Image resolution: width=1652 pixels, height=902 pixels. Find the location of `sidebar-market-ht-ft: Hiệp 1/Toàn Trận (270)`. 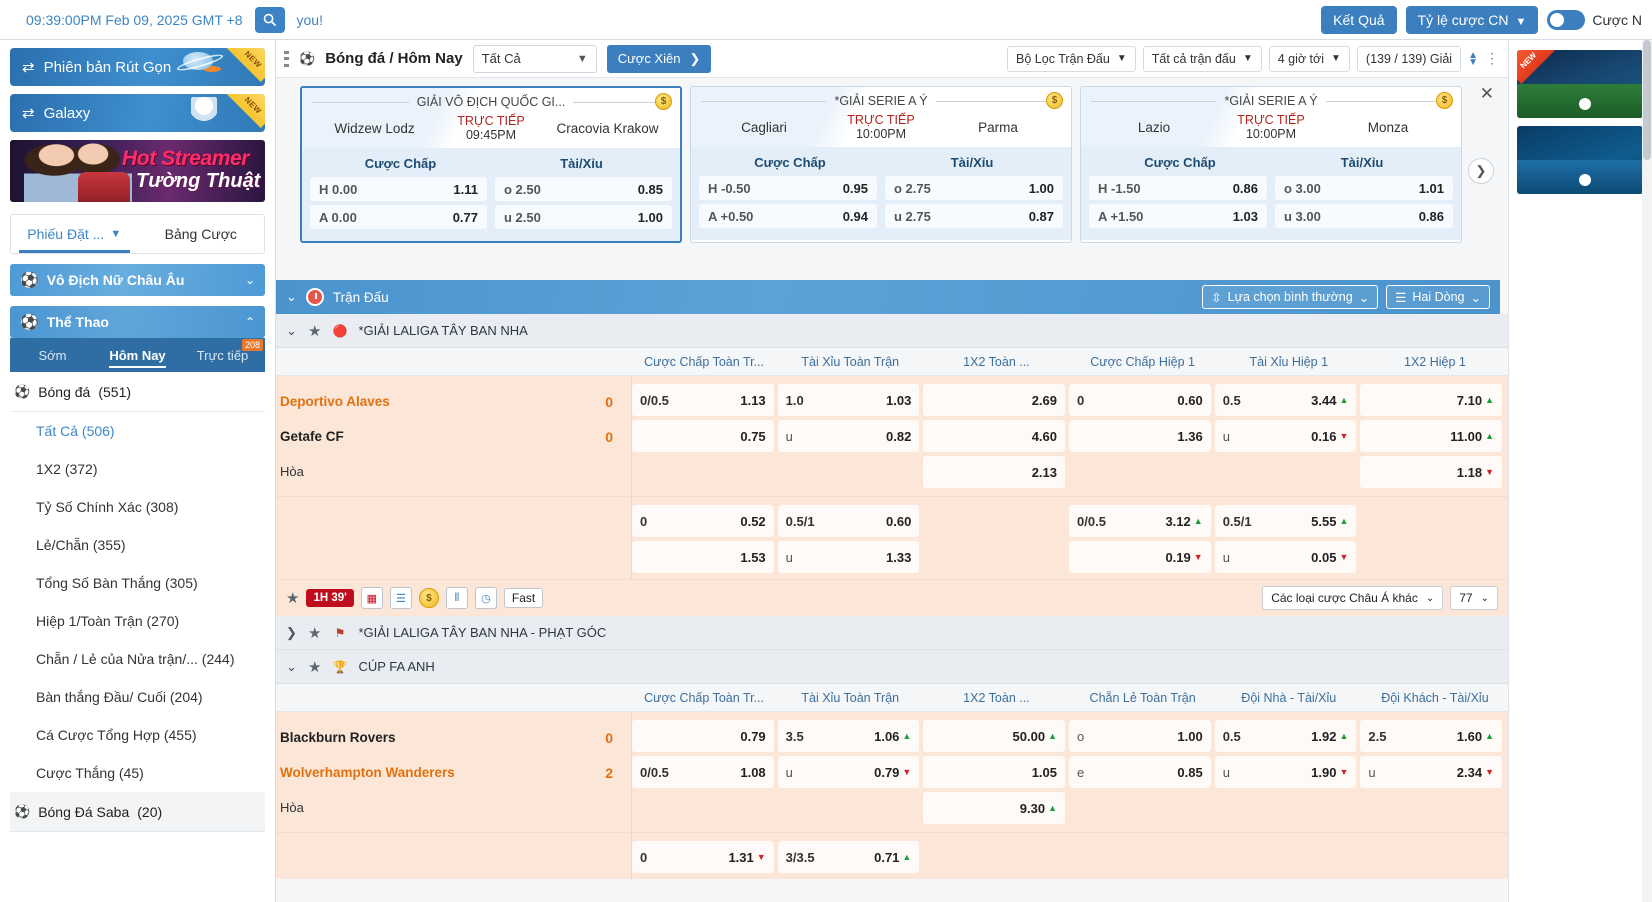

sidebar-market-ht-ft: Hiệp 1/Toàn Trận (270) is located at coordinates (137, 621).